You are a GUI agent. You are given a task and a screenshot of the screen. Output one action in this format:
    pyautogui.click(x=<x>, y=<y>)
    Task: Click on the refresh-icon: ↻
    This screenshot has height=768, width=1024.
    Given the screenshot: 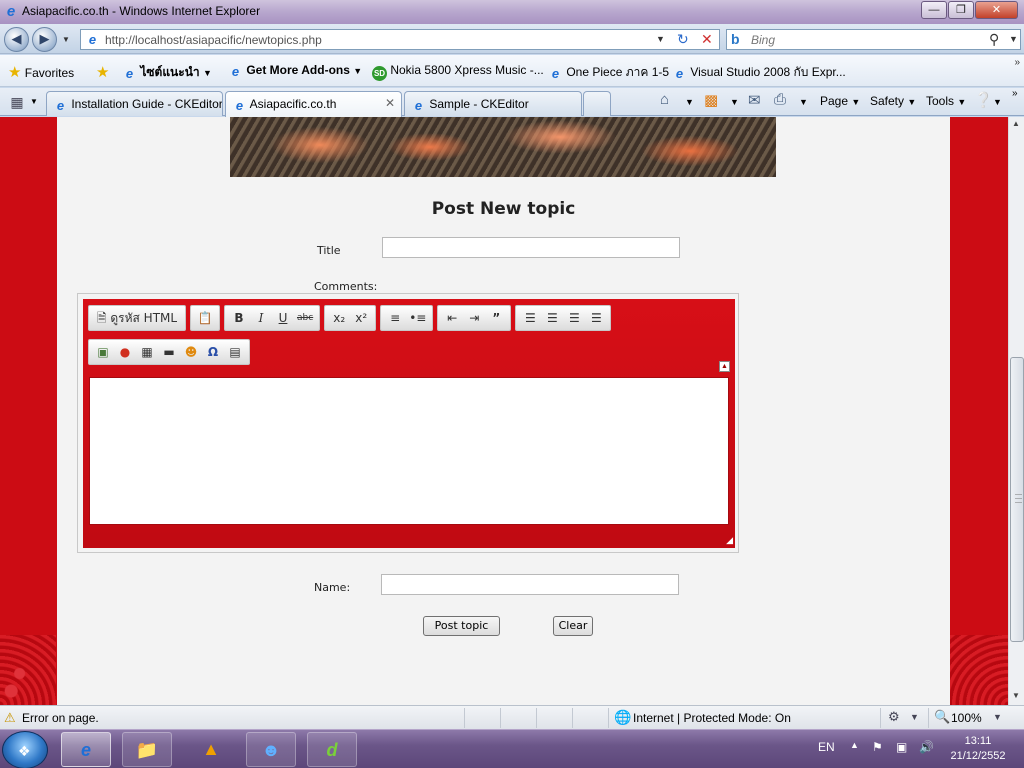 What is the action you would take?
    pyautogui.click(x=683, y=39)
    